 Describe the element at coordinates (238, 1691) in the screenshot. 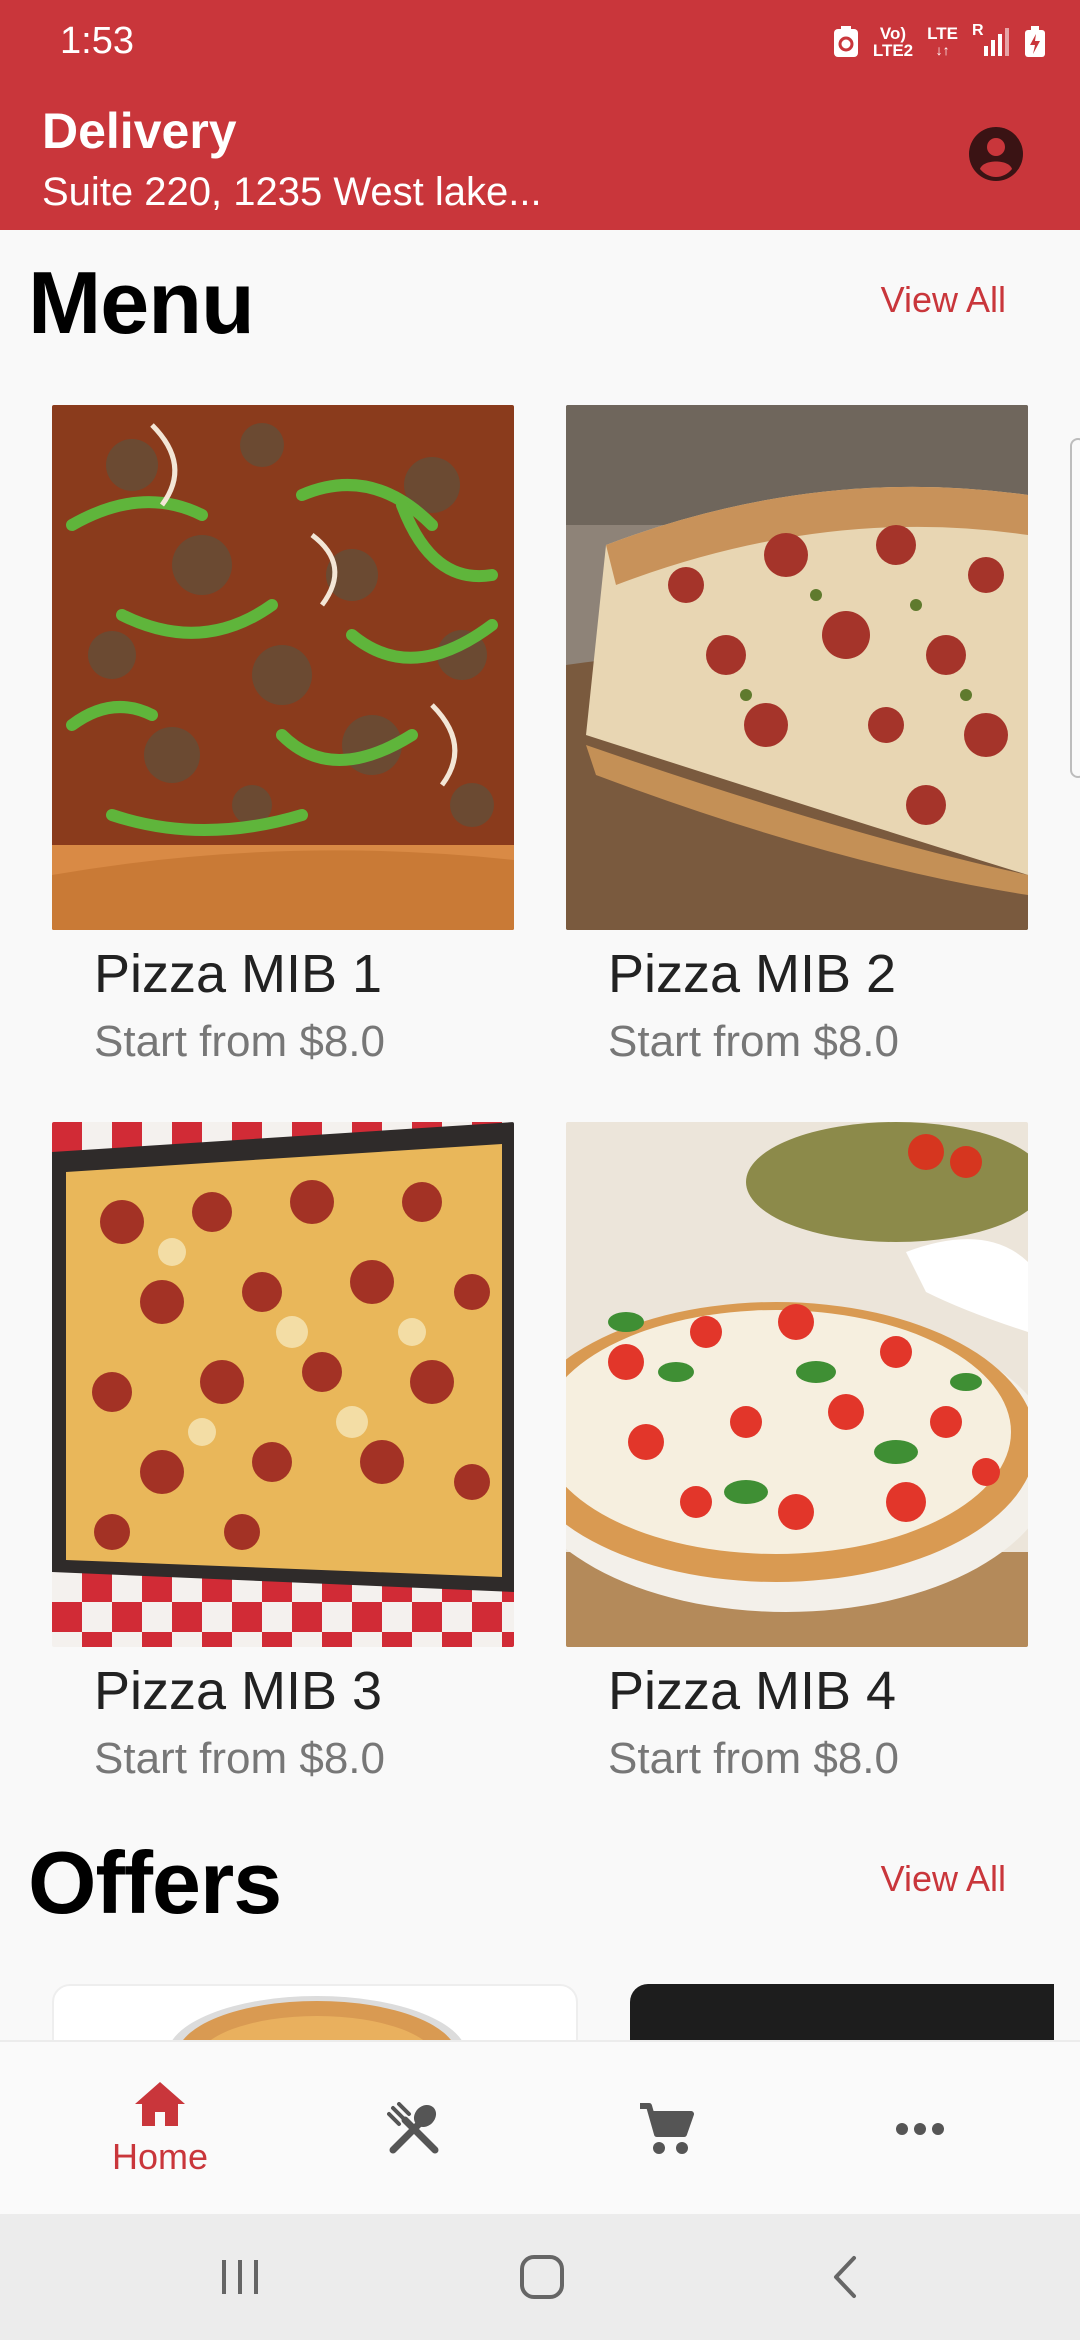

I see `menu-item-name: Pizza MIB 3` at that location.